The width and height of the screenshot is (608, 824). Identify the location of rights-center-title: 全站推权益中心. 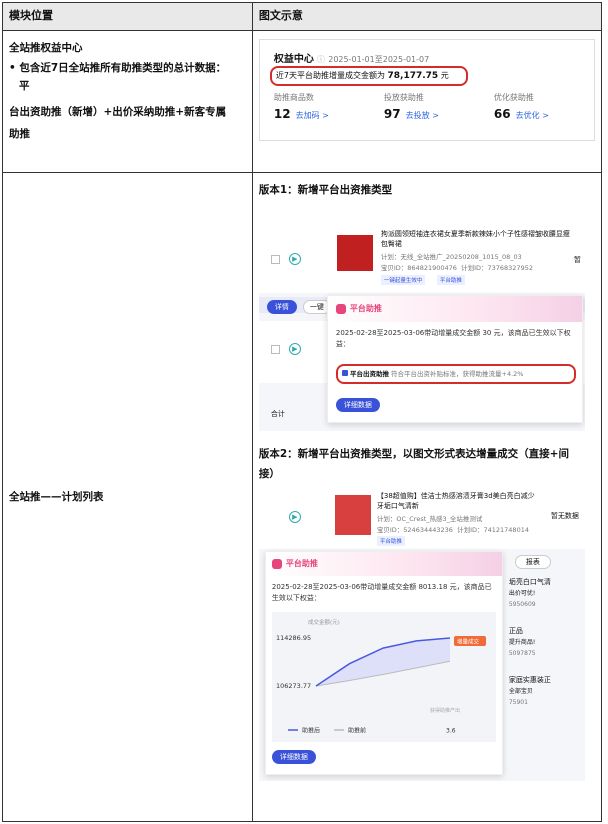
(46, 48).